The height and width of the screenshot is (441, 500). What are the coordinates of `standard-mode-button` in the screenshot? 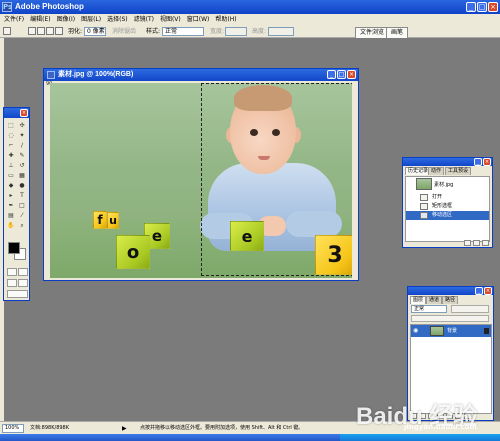 It's located at (12, 272).